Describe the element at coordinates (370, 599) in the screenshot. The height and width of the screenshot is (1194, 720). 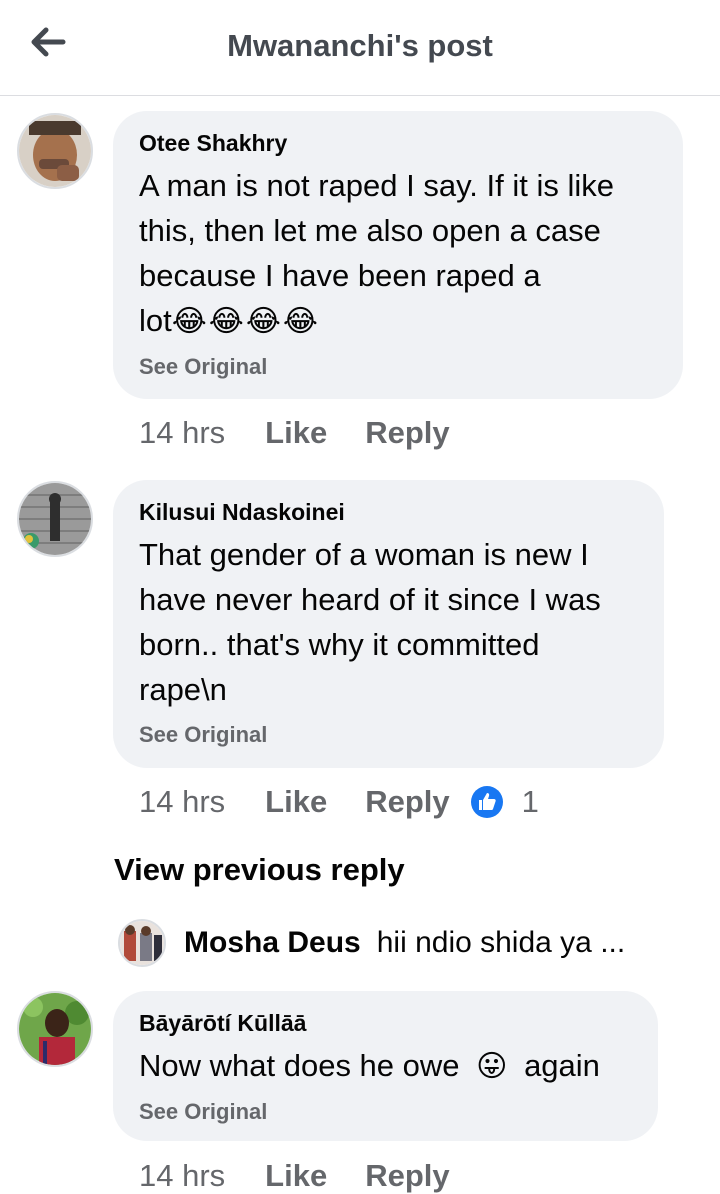
I see `comment-line: have never heard of it since I was` at that location.